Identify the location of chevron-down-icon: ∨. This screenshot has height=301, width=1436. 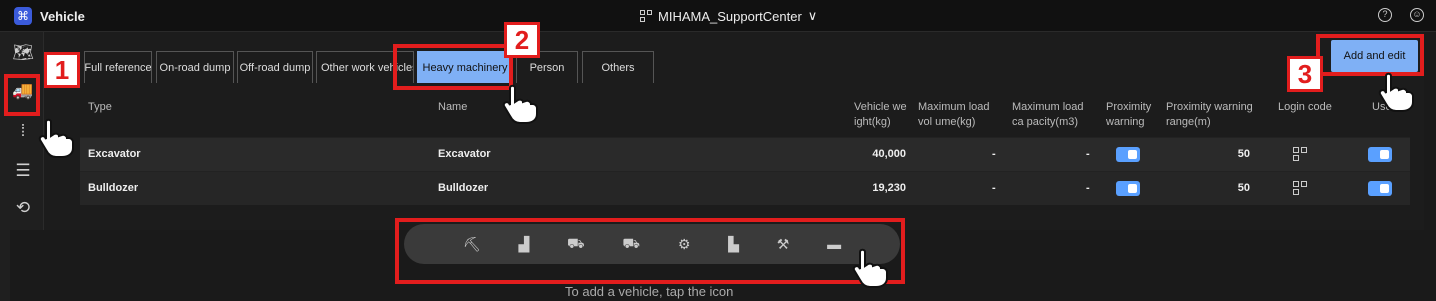
(812, 15).